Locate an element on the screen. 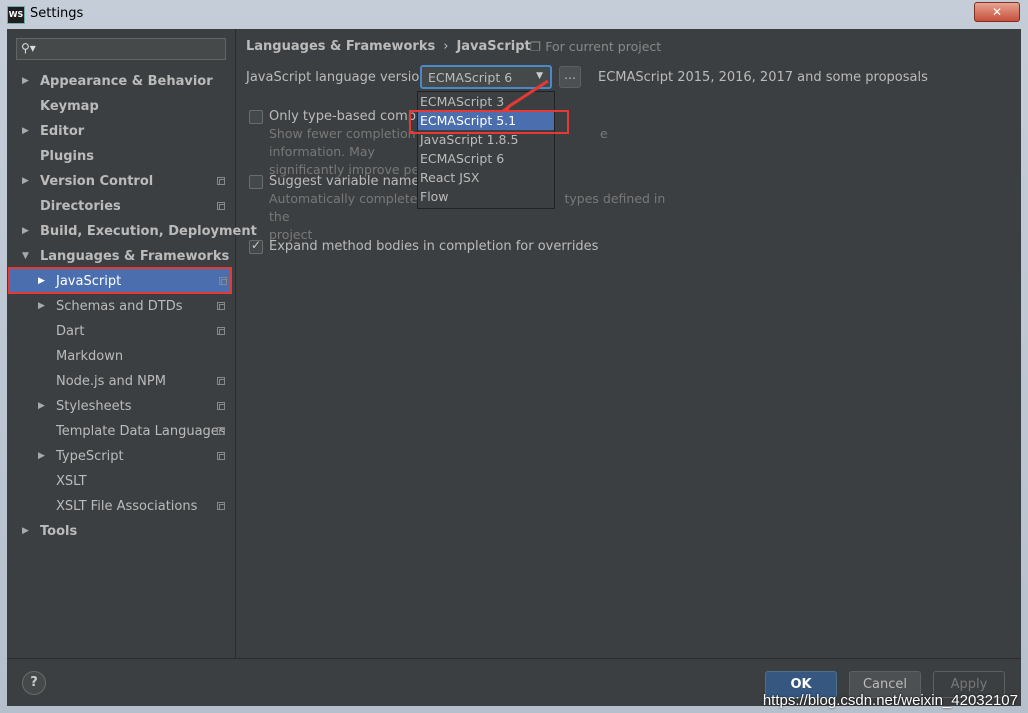 The height and width of the screenshot is (713, 1028). sidebar-item-xslt-file-associations: XSLT File Associations is located at coordinates (121, 506).